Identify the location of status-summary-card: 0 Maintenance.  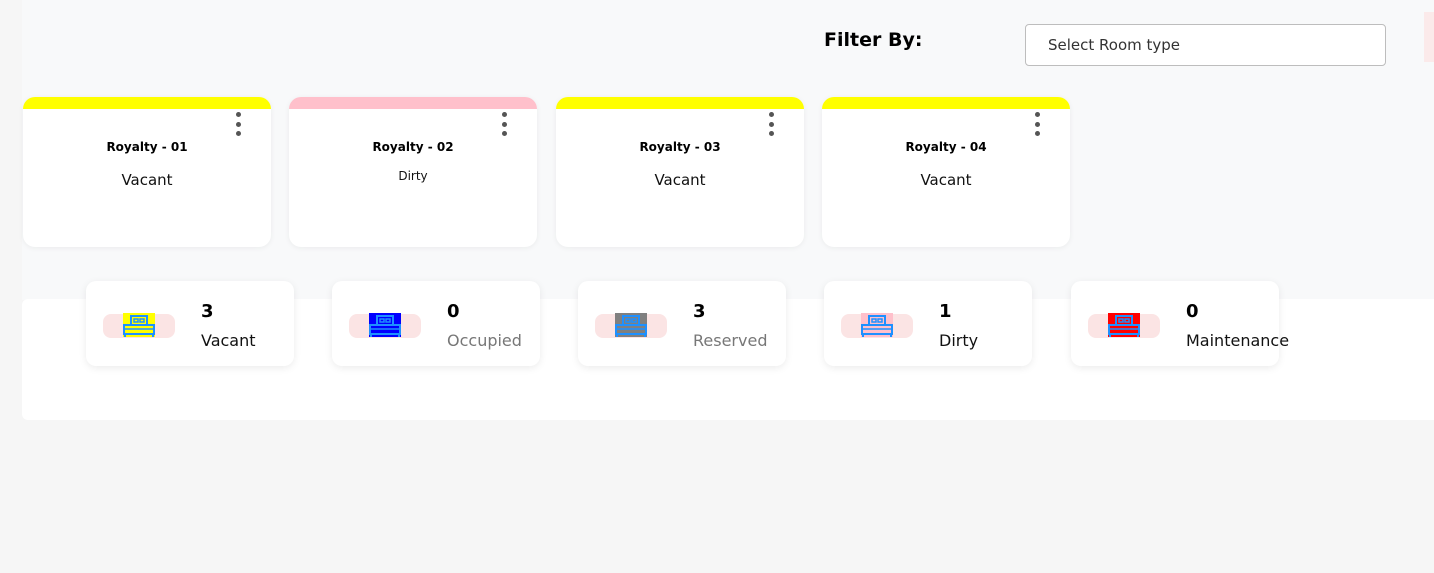
(1180, 323).